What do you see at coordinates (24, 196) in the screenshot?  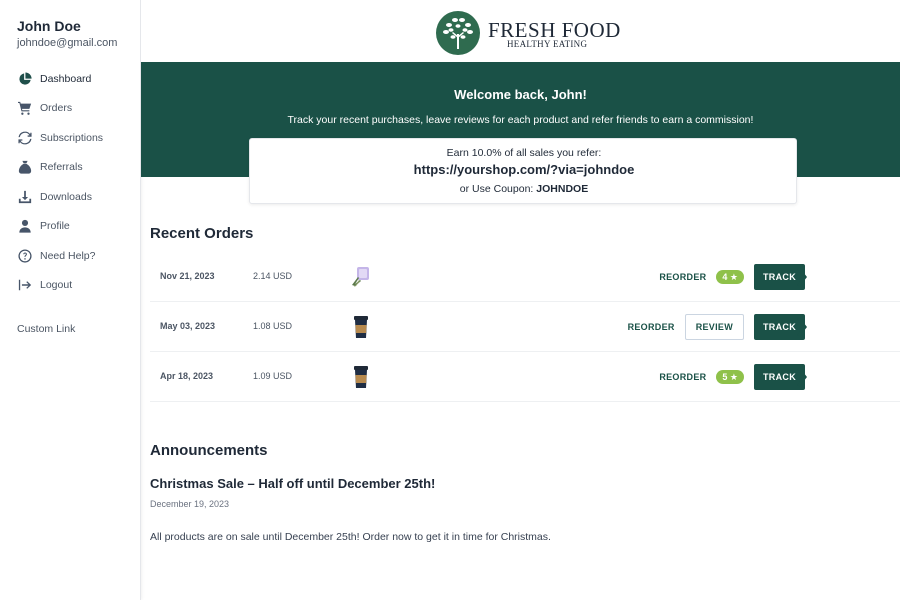 I see `download-icon` at bounding box center [24, 196].